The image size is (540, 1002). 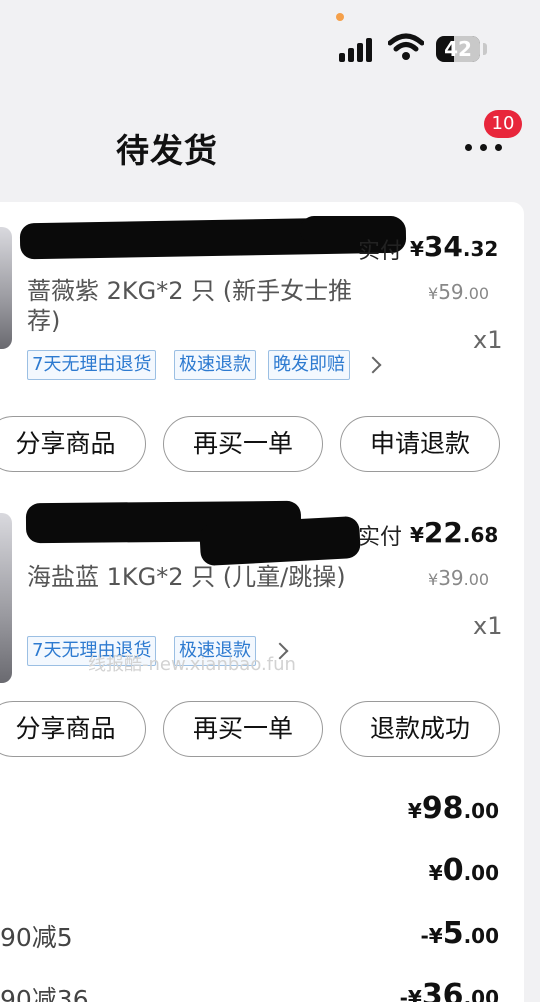 I want to click on battery-percent: 42, so click(x=458, y=49).